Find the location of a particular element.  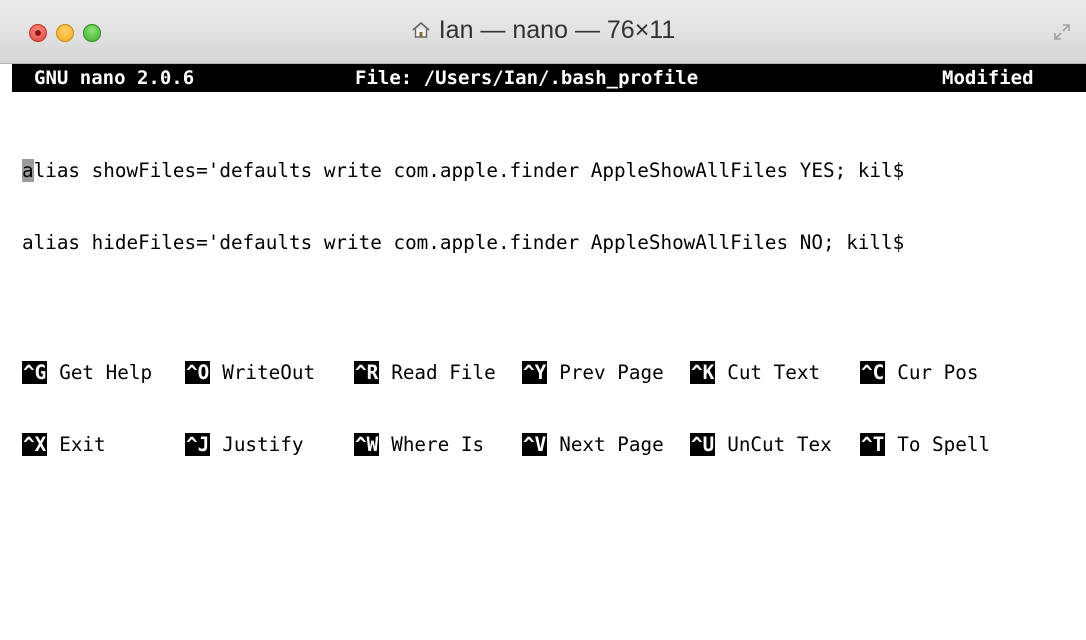

shortcut-label: UnCut Tex is located at coordinates (779, 444).